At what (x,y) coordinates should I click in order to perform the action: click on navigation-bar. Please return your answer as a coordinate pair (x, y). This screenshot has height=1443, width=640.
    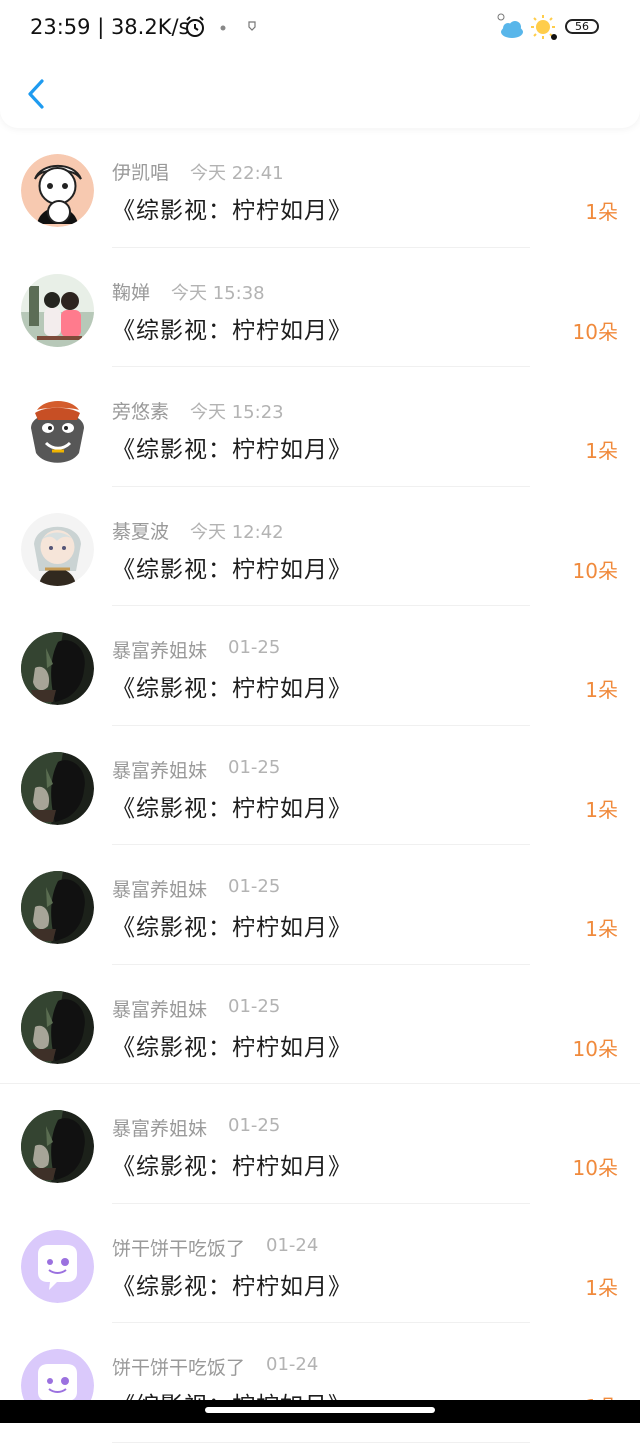
    Looking at the image, I should click on (320, 1411).